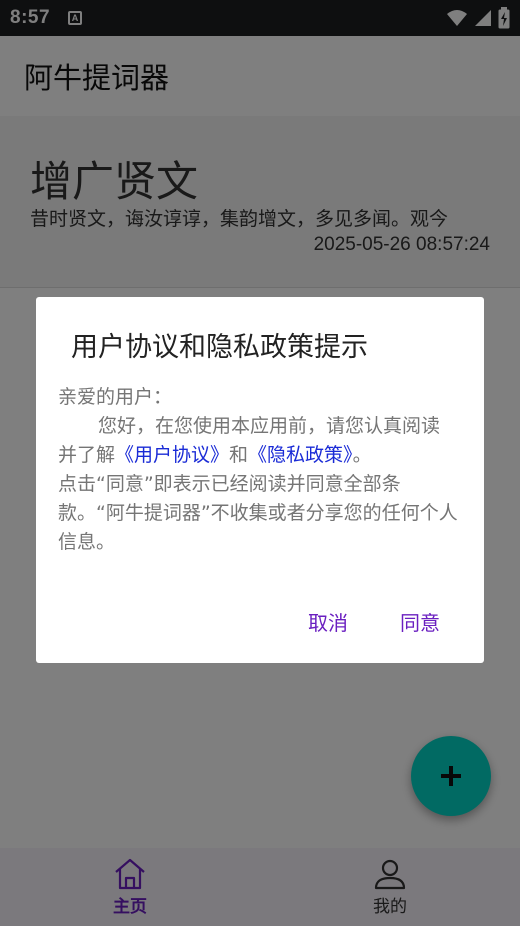 The height and width of the screenshot is (926, 520). I want to click on agree-button: 同意, so click(420, 621).